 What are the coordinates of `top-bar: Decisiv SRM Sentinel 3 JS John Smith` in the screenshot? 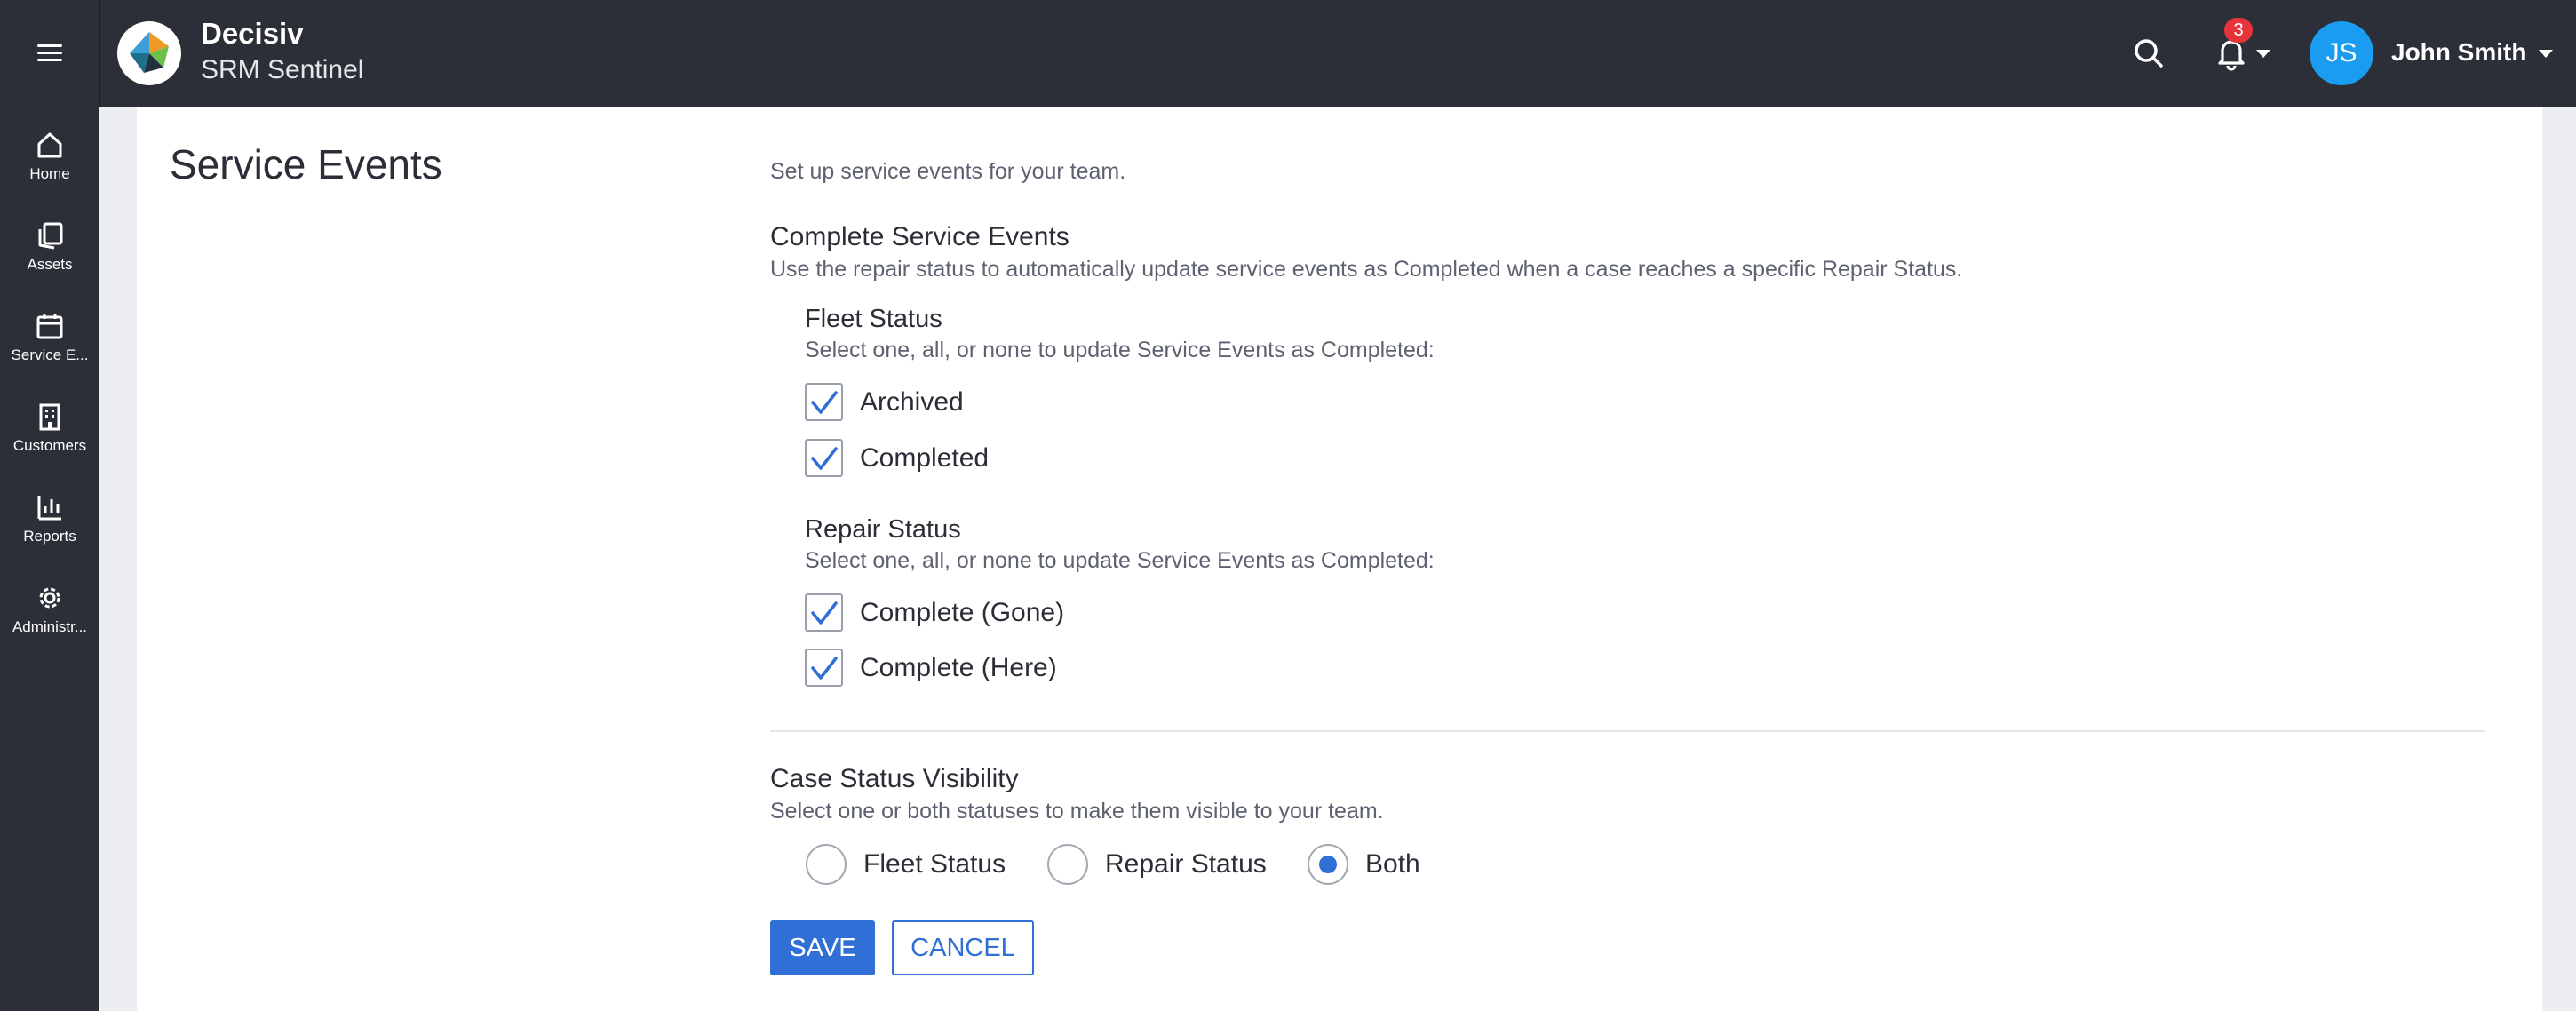 It's located at (1288, 54).